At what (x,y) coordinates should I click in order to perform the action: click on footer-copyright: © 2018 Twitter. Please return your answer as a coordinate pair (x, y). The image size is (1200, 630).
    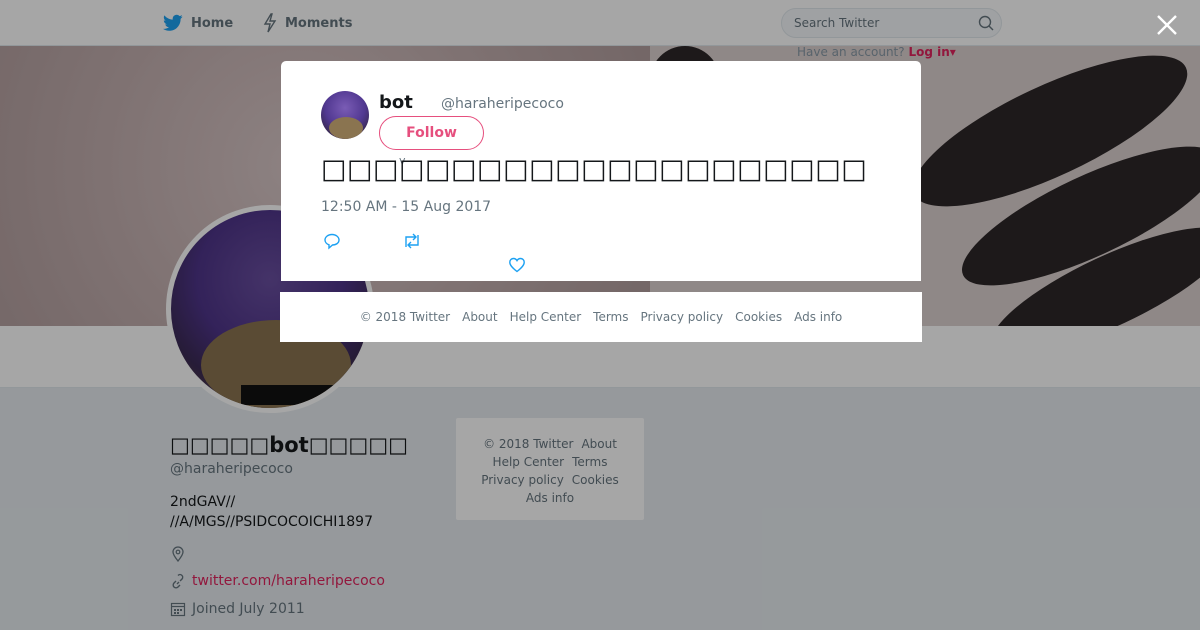
    Looking at the image, I should click on (405, 317).